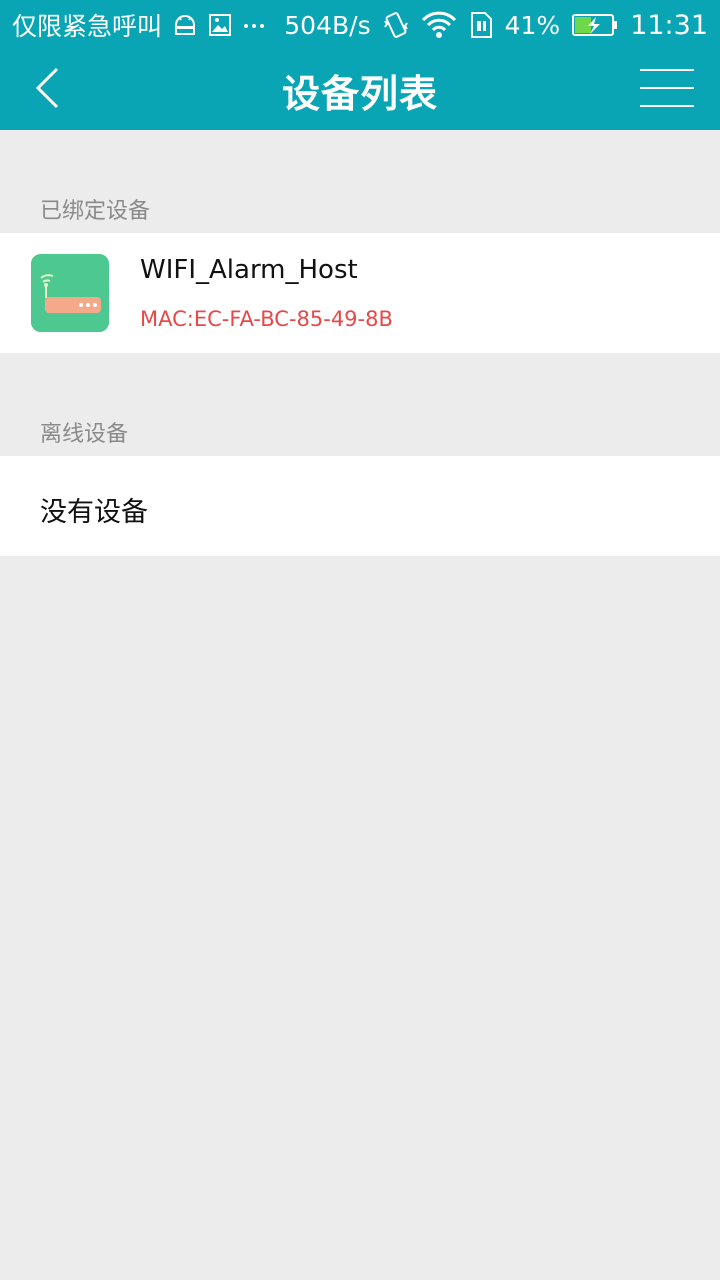  I want to click on title-bar: 设备列表, so click(360, 90).